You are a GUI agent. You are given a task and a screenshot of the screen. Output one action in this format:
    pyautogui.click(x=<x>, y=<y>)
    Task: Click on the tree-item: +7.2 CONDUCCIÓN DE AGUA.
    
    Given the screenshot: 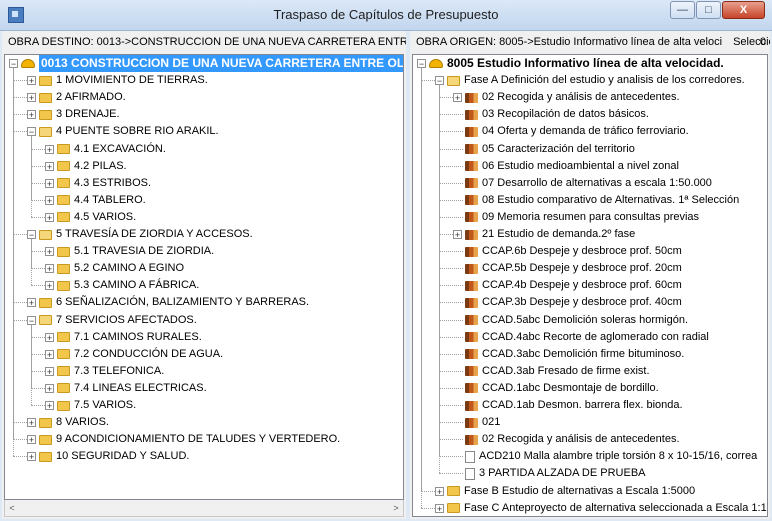 What is the action you would take?
    pyautogui.click(x=134, y=354)
    